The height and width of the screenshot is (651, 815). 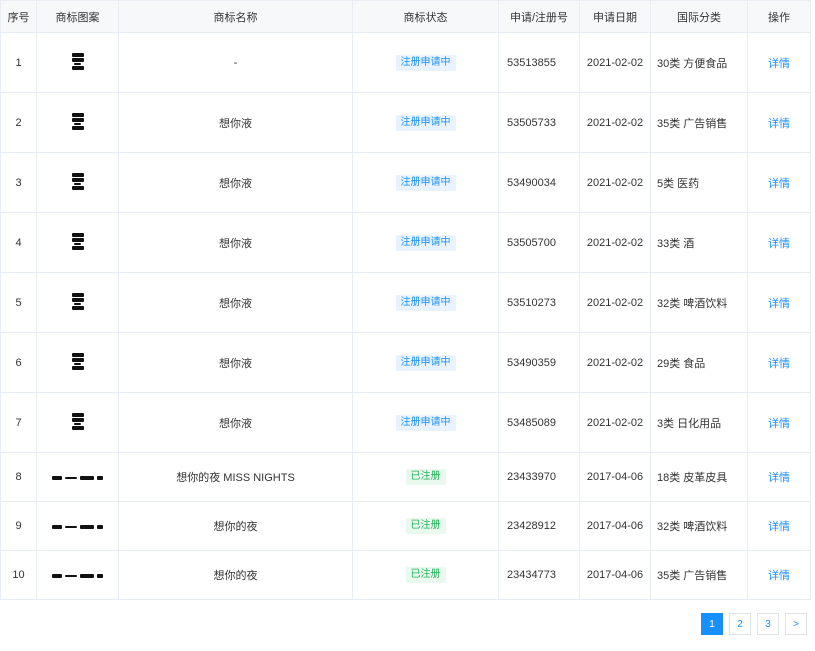 I want to click on header-name: 商标名称, so click(x=235, y=16).